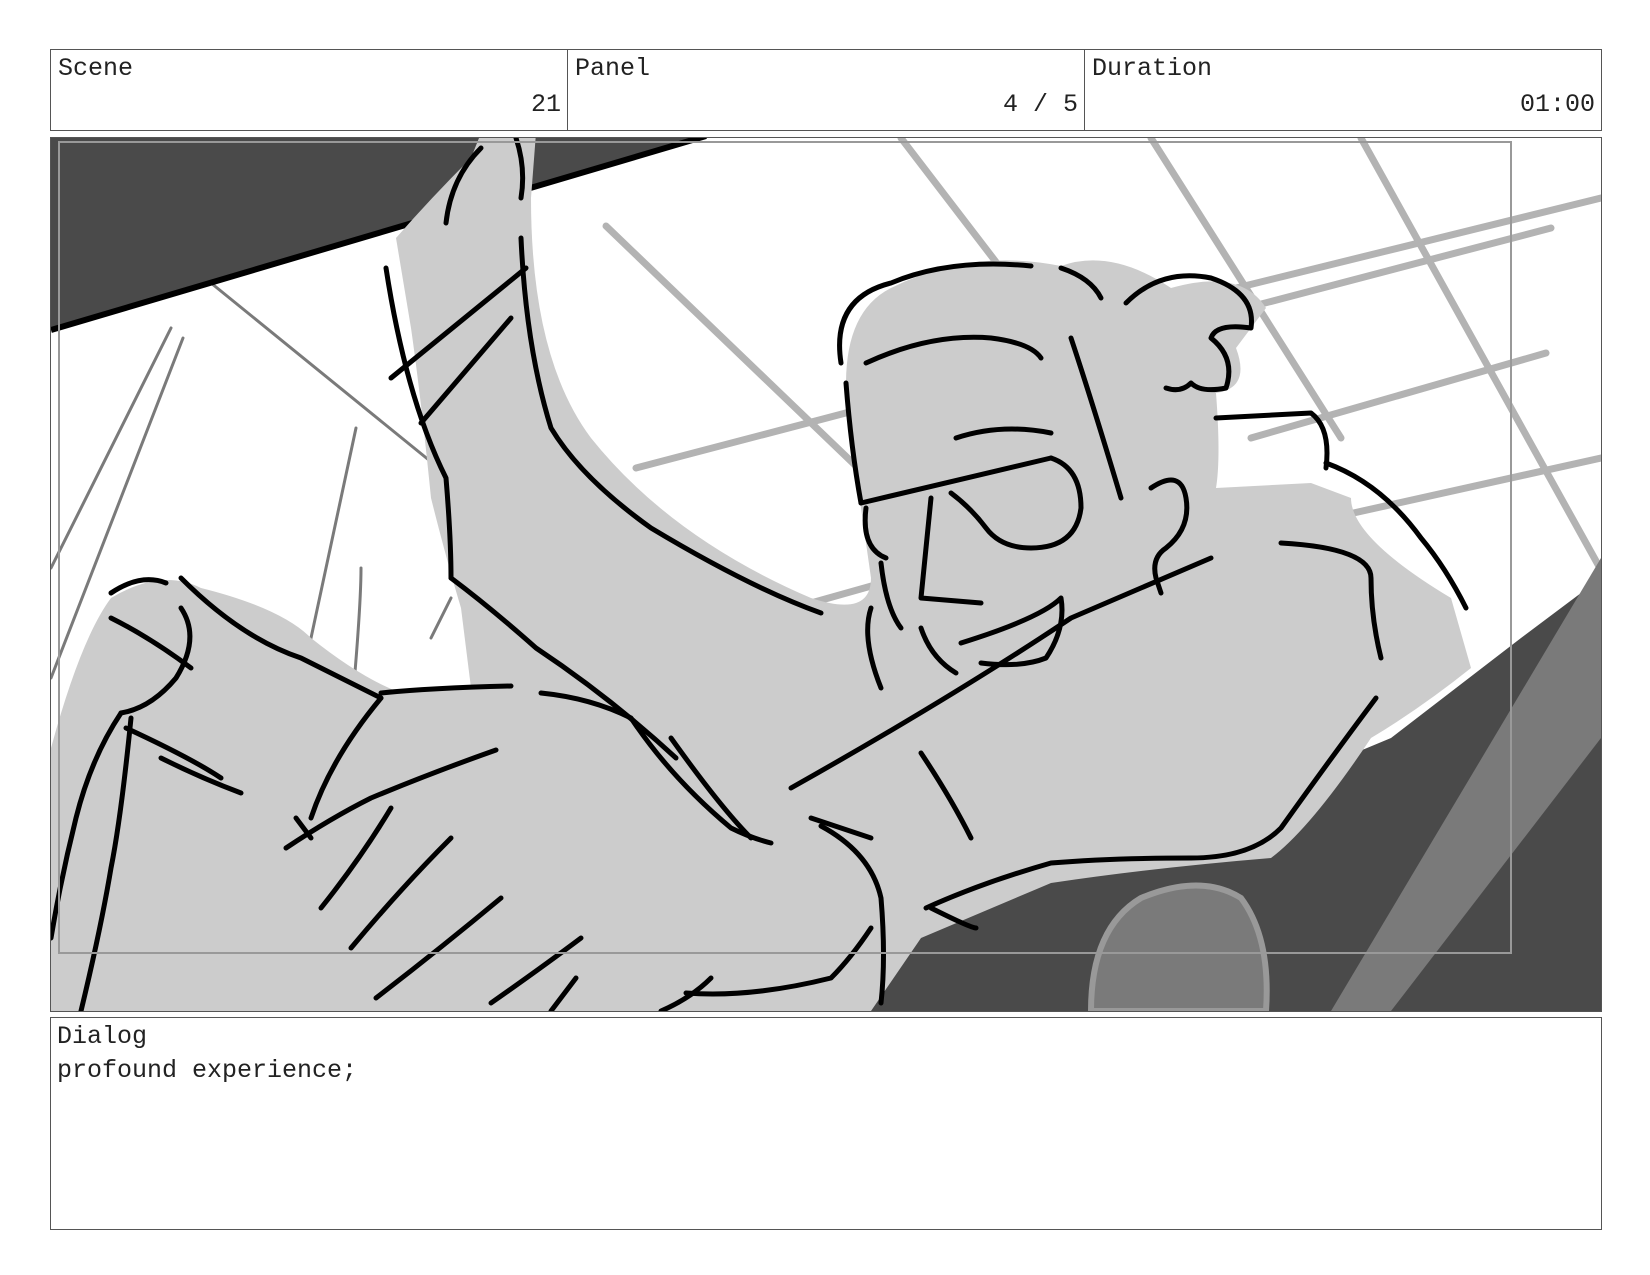  I want to click on panel-label: Panel, so click(613, 68).